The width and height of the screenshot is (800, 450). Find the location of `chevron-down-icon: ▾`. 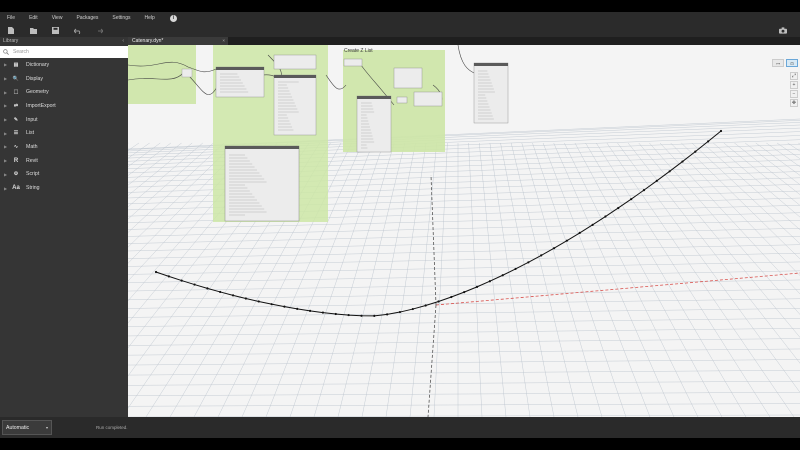

chevron-down-icon: ▾ is located at coordinates (46, 427).